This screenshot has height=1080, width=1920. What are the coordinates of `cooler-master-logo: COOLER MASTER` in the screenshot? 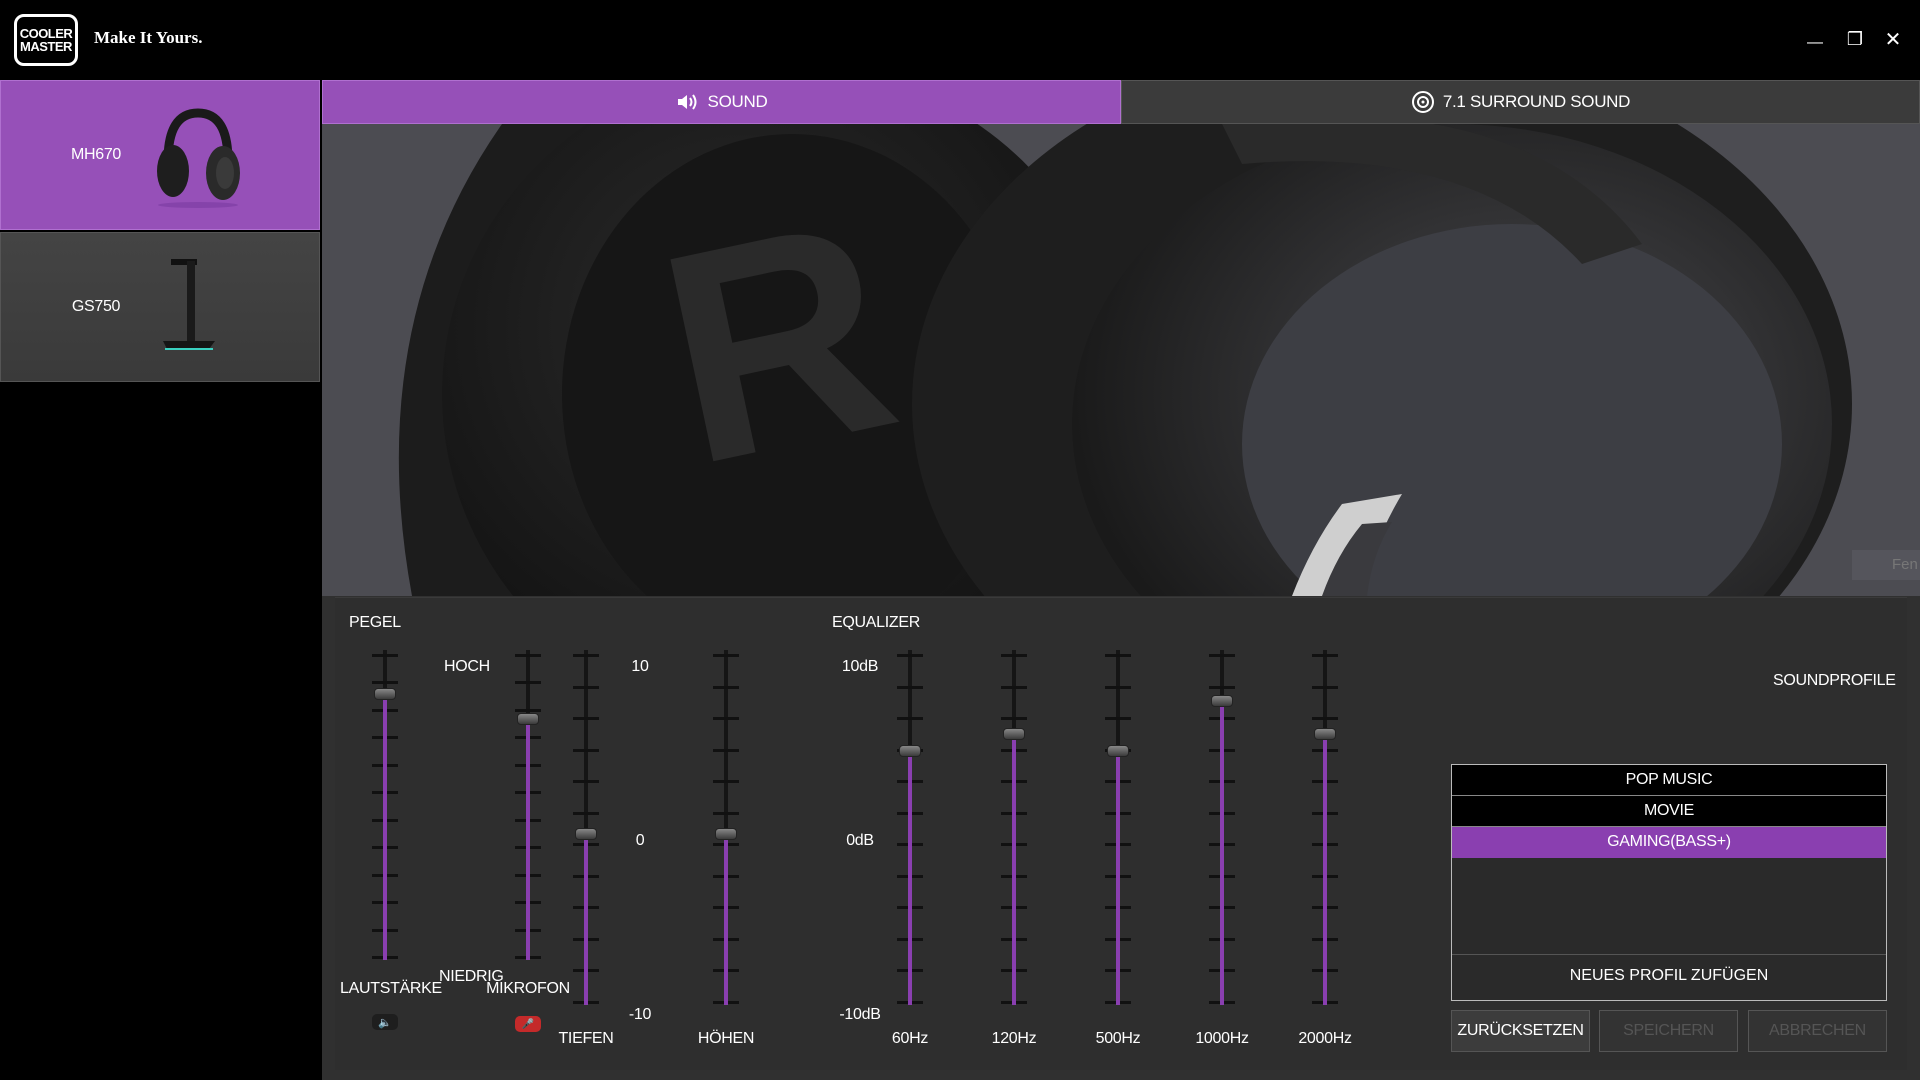 It's located at (46, 40).